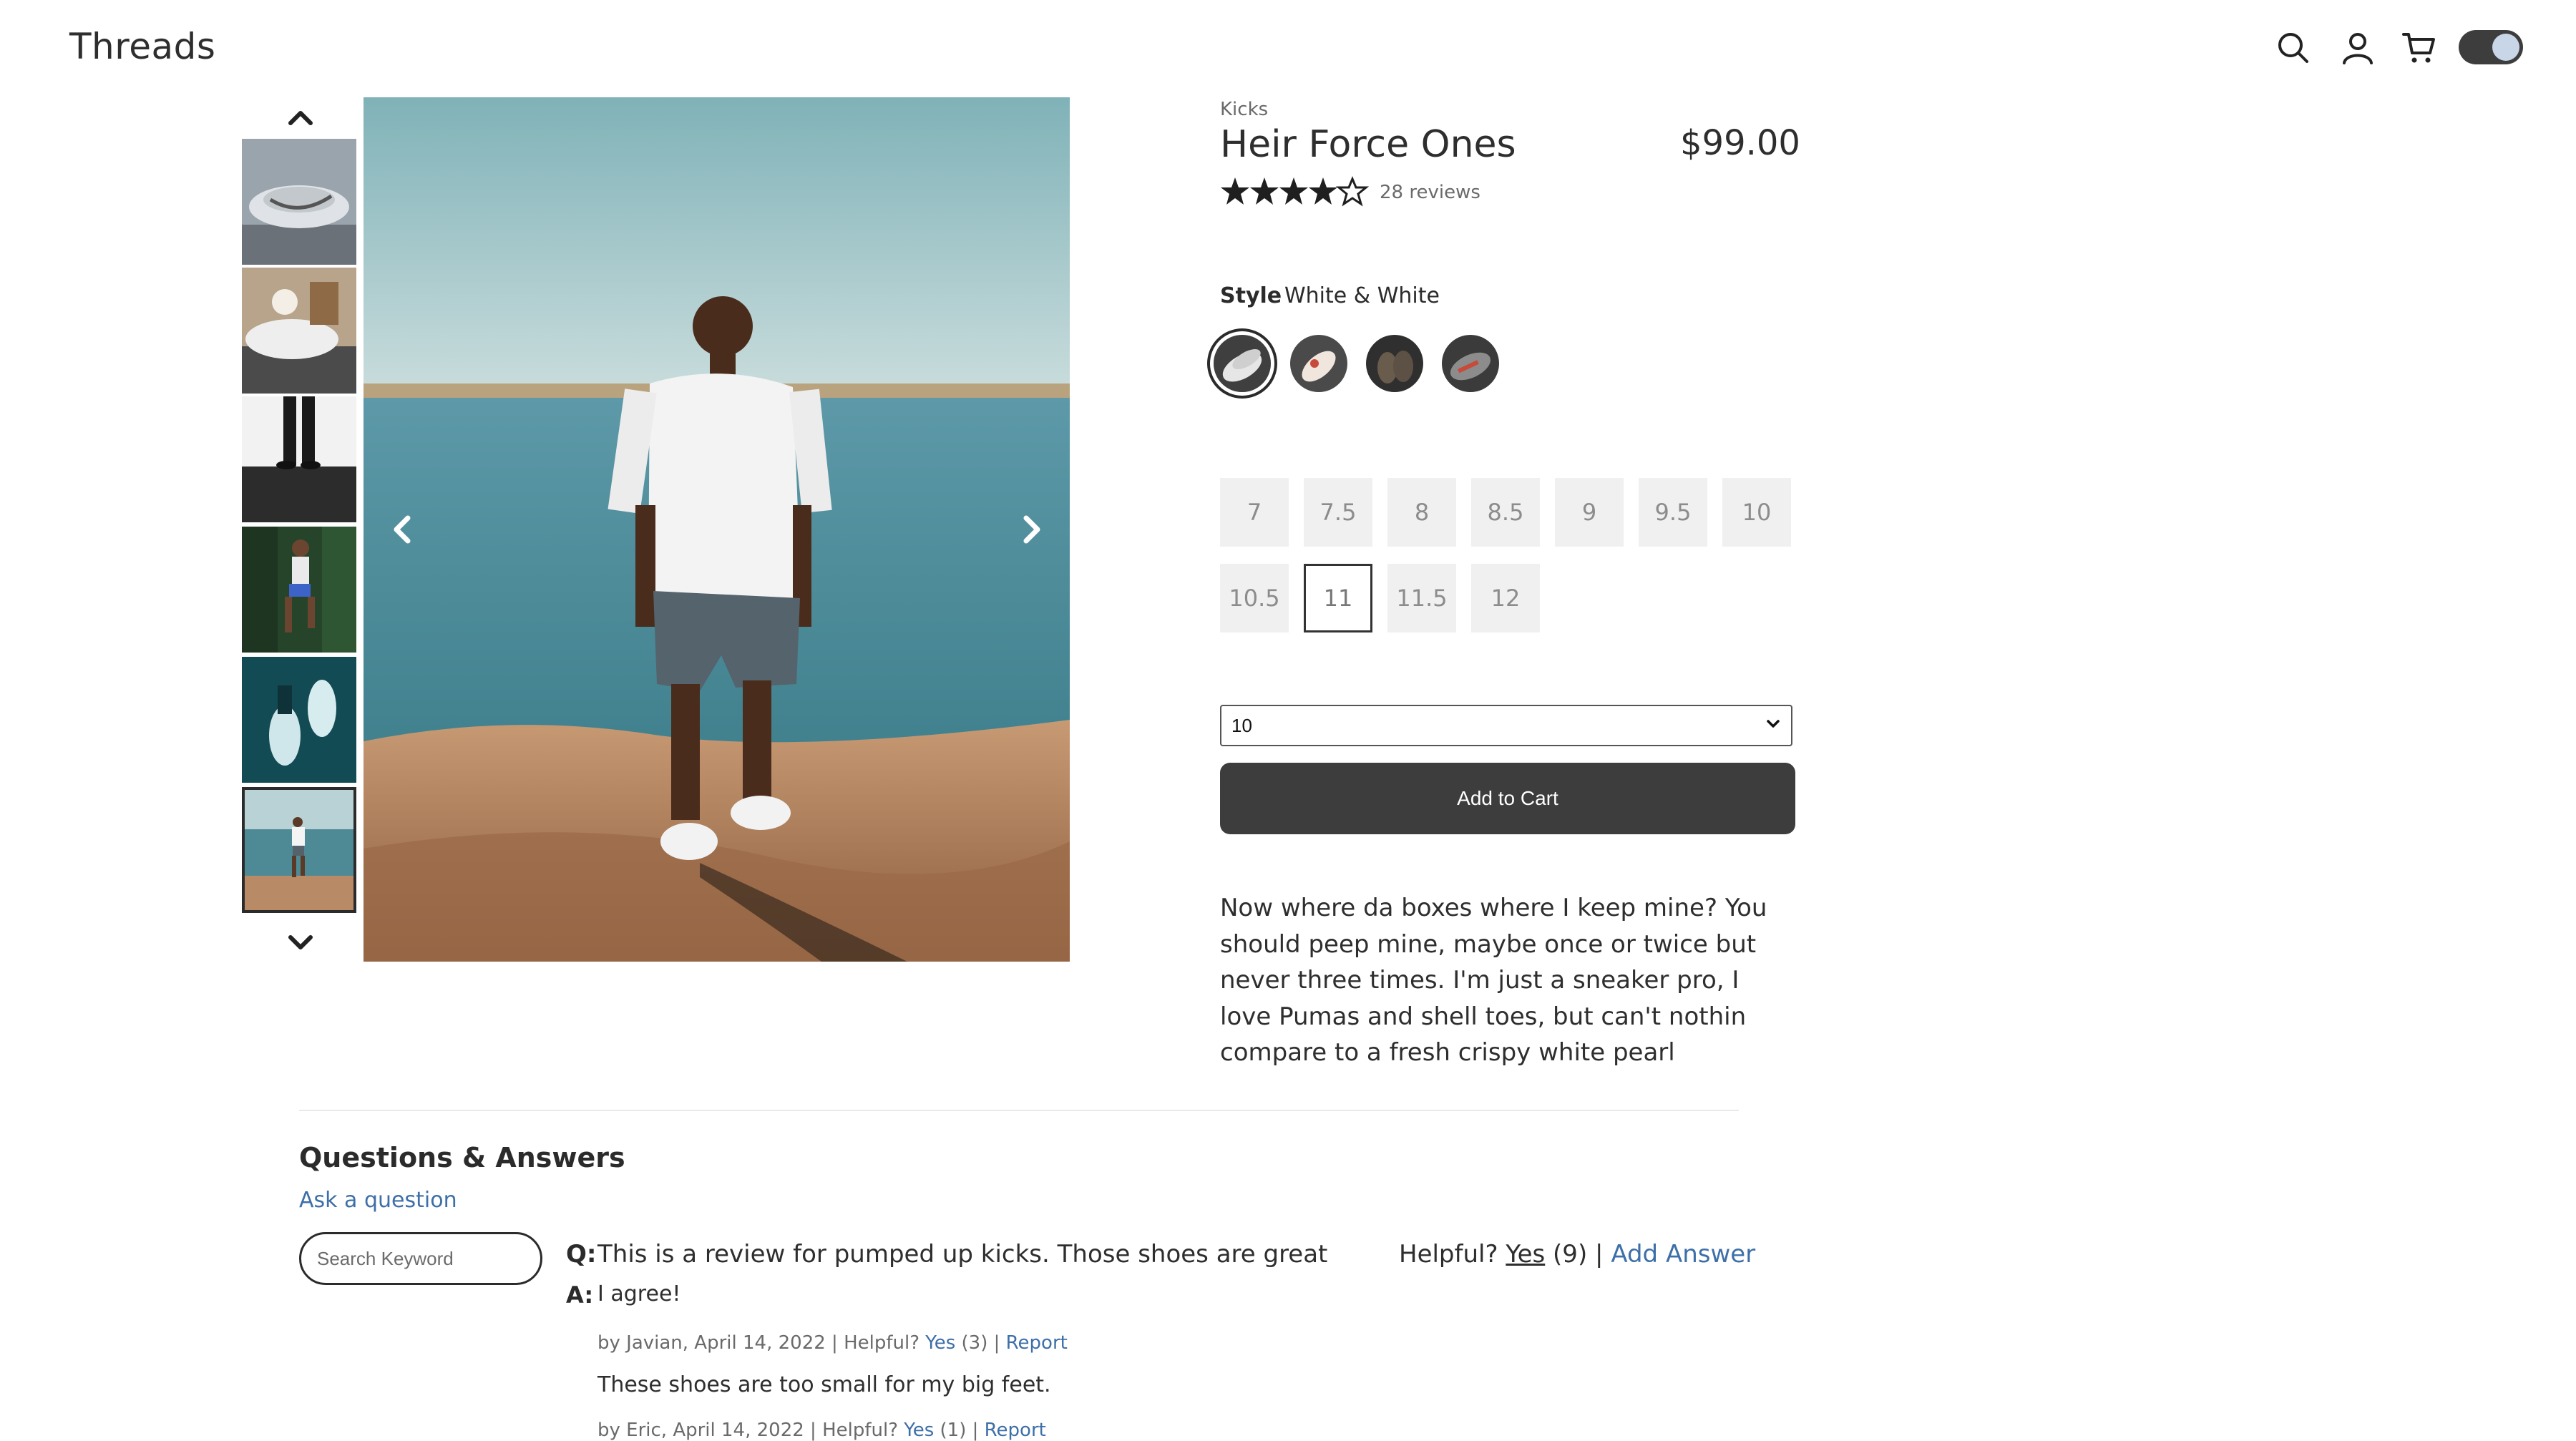 Image resolution: width=2576 pixels, height=1441 pixels. What do you see at coordinates (142, 46) in the screenshot?
I see `site-logo: Threads` at bounding box center [142, 46].